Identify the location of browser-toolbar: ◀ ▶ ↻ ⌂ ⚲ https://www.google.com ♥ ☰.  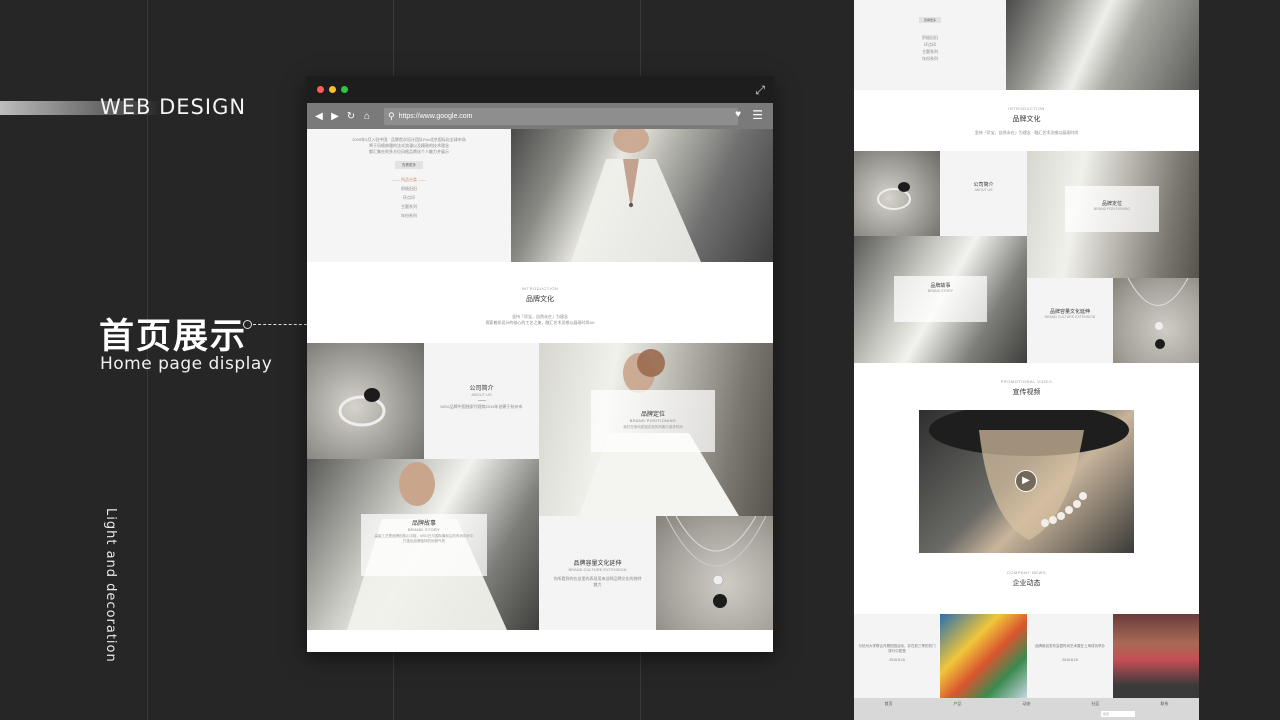
(540, 116).